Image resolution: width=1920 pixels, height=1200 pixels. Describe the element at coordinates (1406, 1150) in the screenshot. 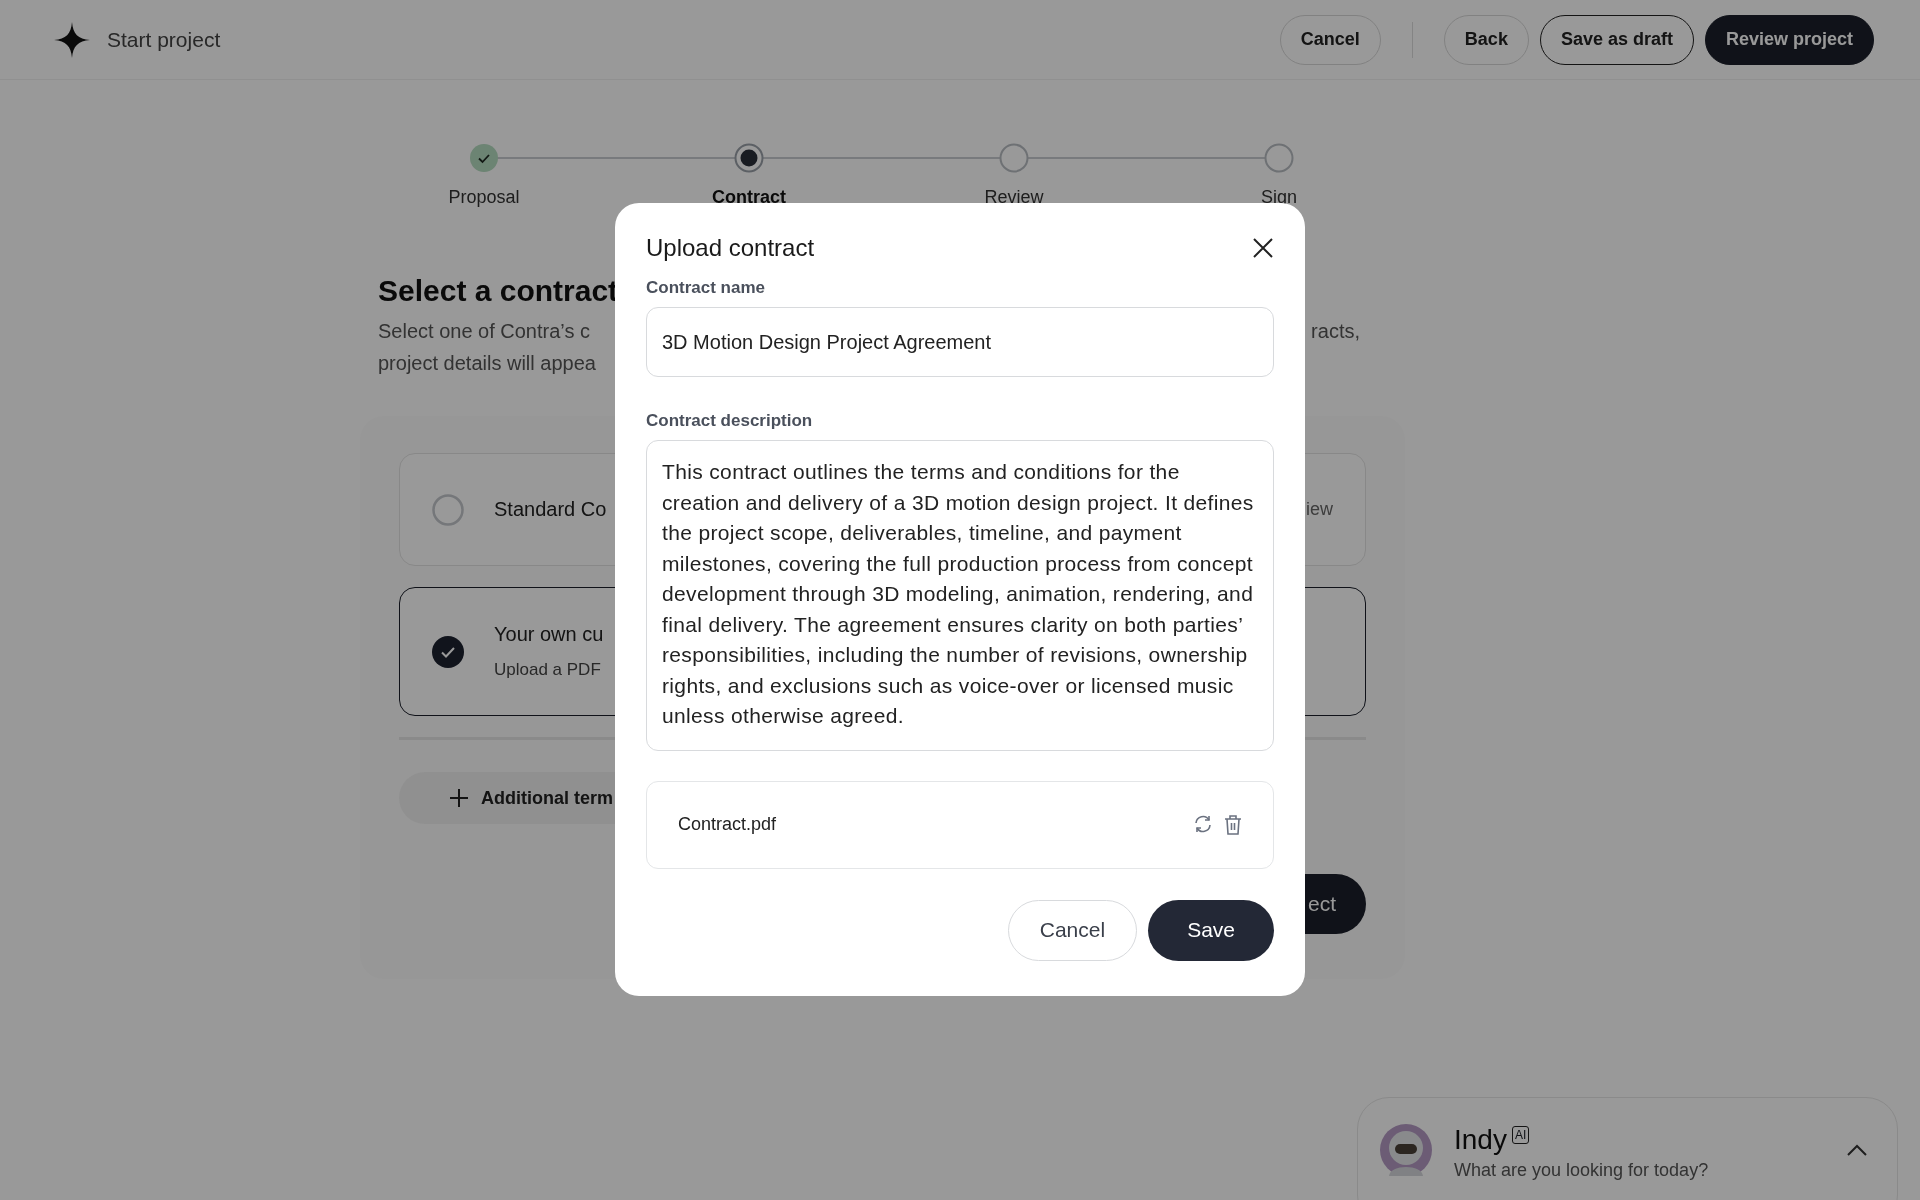

I see `avatar-icon` at that location.